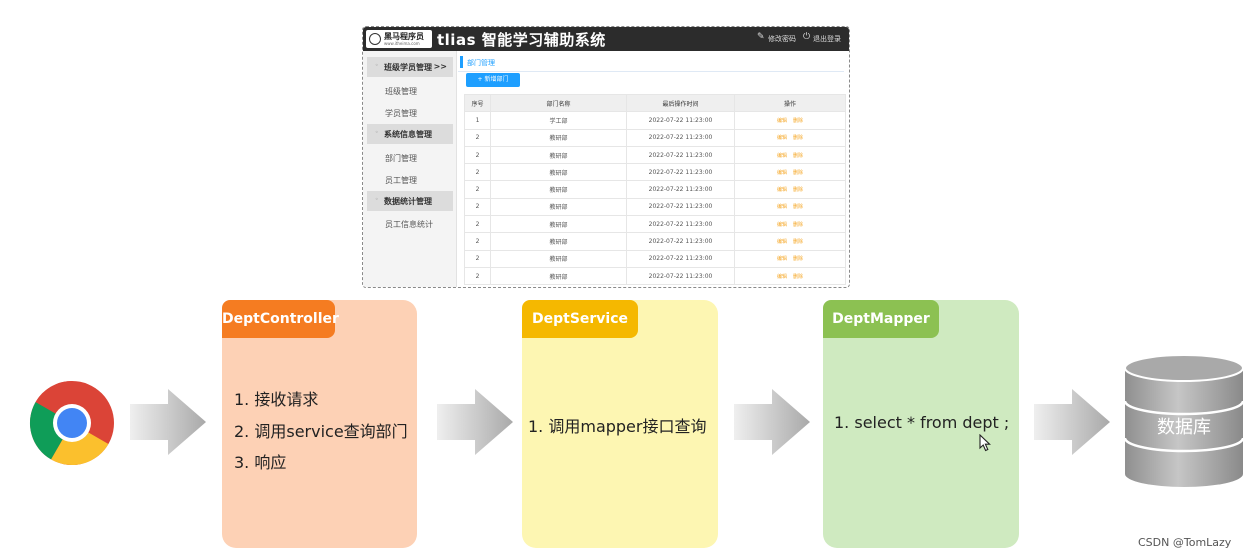  What do you see at coordinates (399, 39) in the screenshot?
I see `brand-logo: 黑马程序员 www.itheima.com` at bounding box center [399, 39].